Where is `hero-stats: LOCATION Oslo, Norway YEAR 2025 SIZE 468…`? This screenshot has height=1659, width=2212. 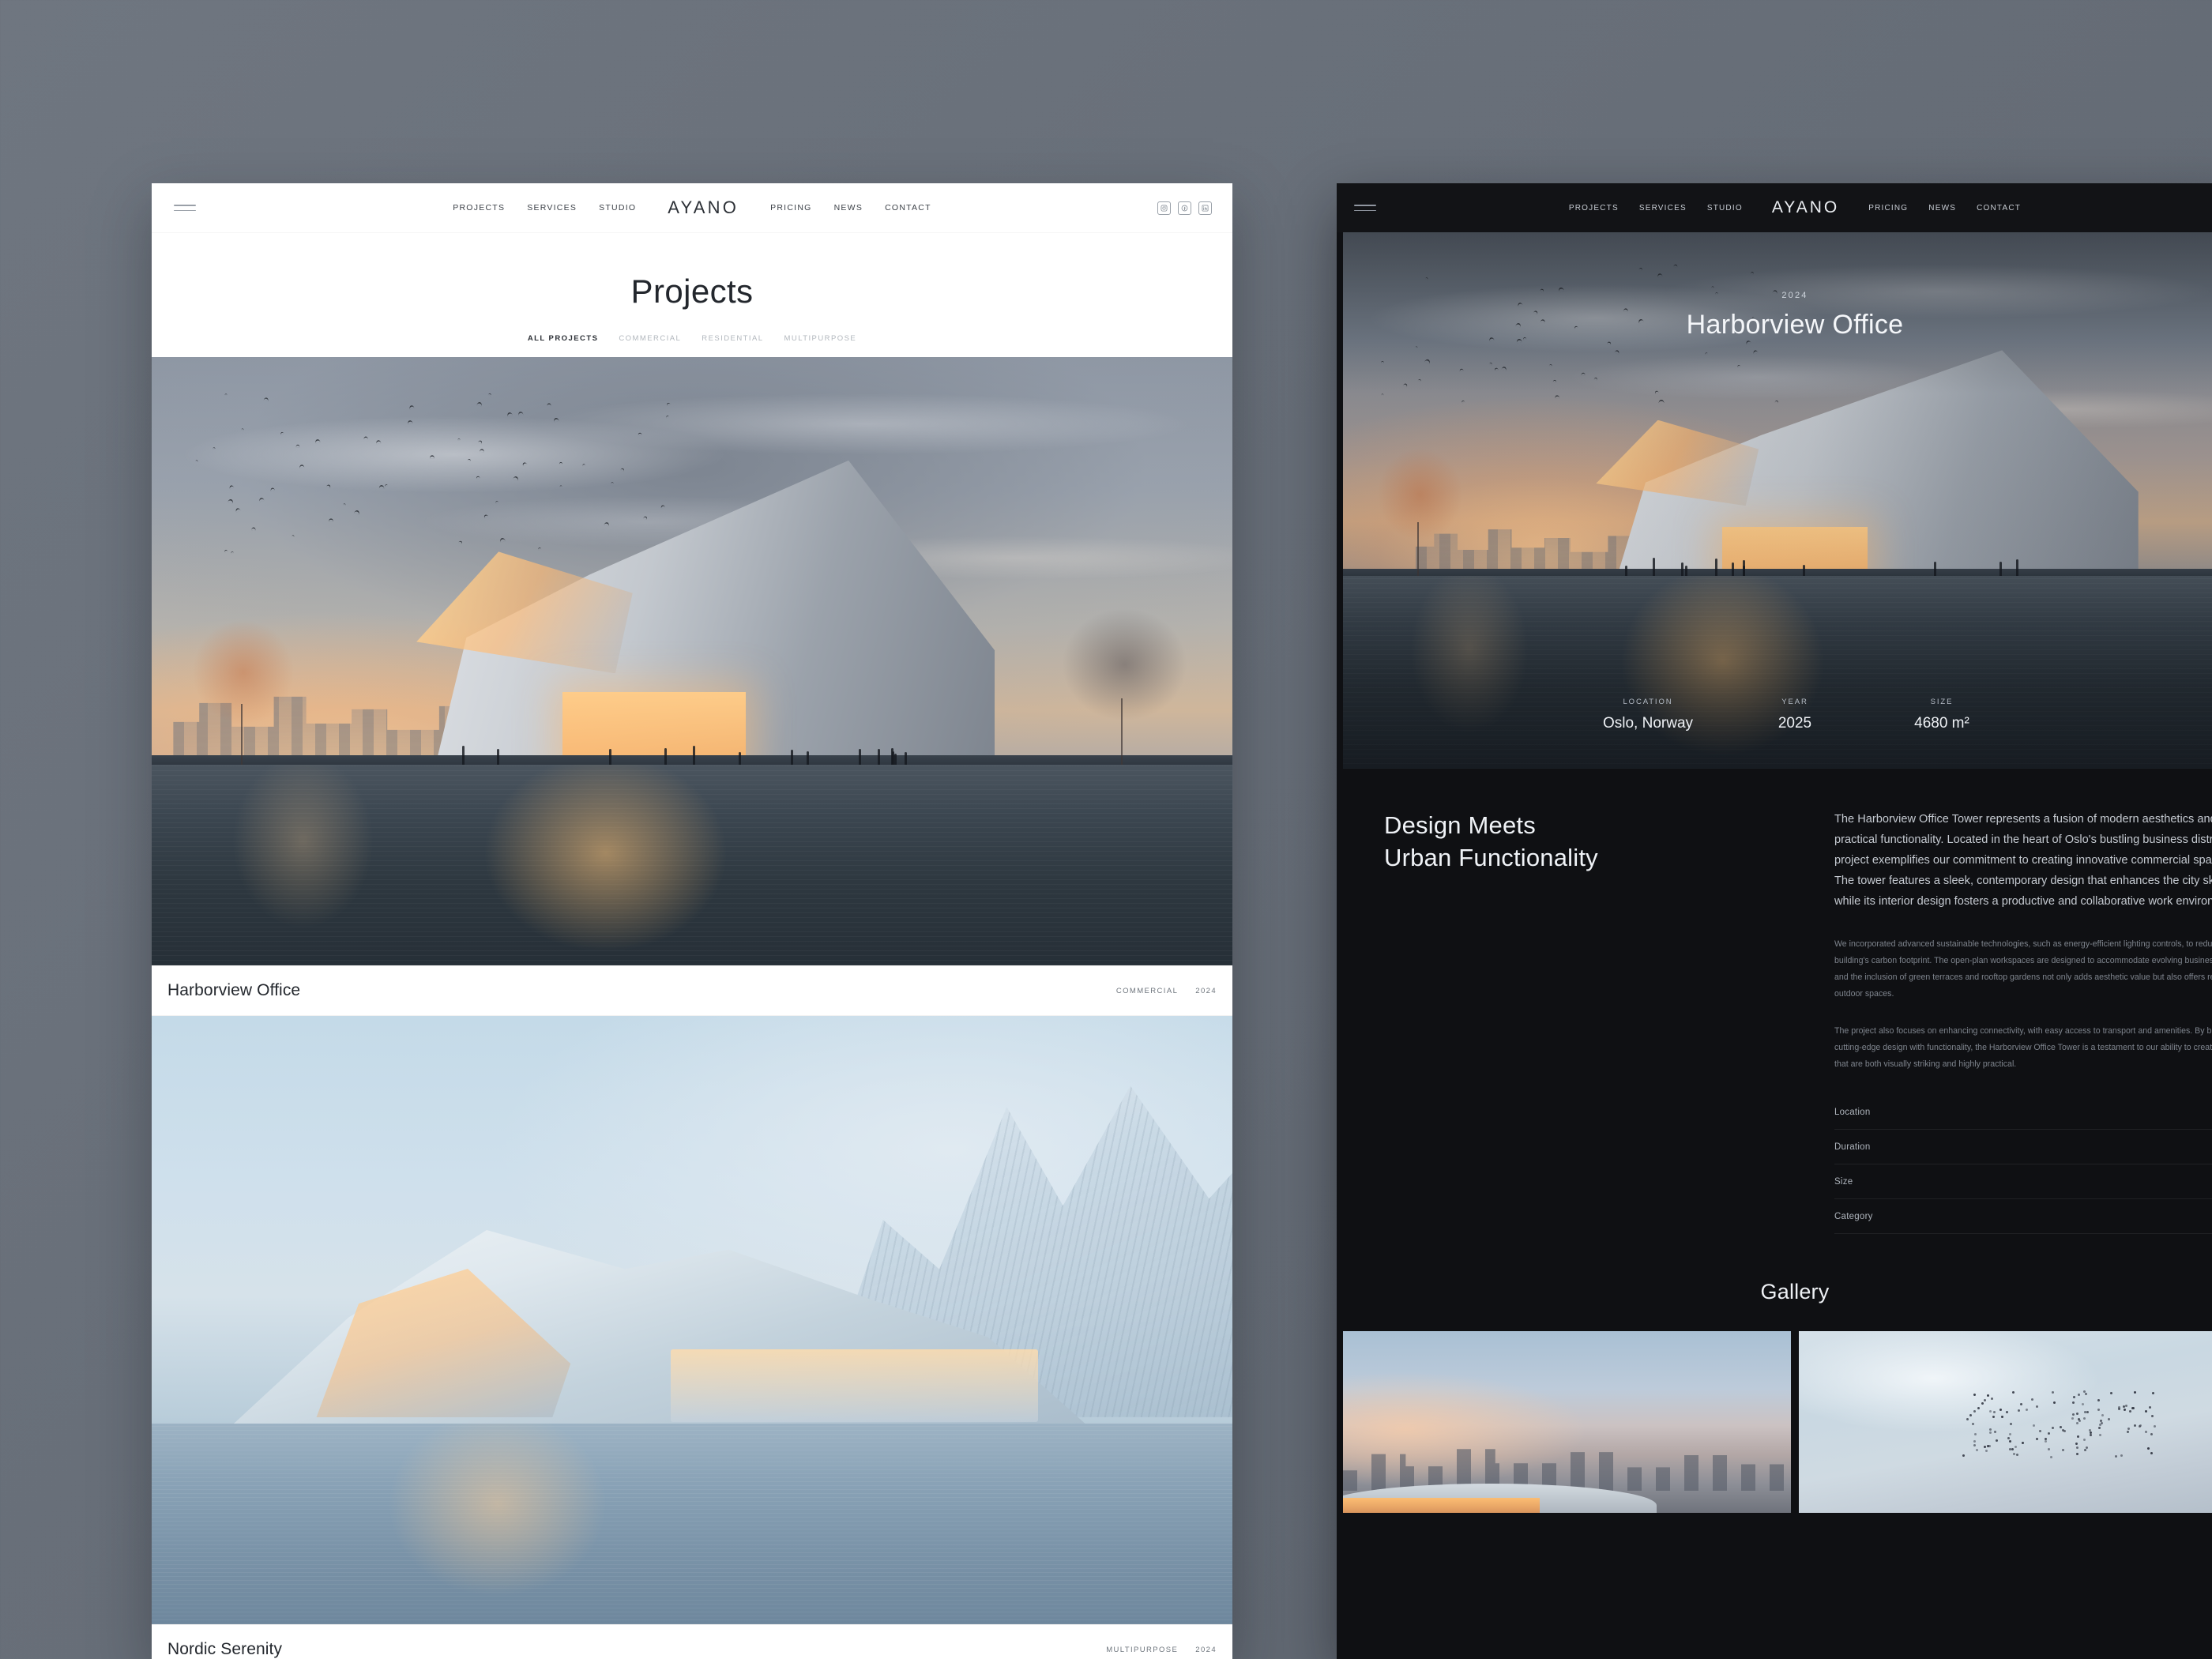
hero-stats: LOCATION Oslo, Norway YEAR 2025 SIZE 468… is located at coordinates (1777, 715).